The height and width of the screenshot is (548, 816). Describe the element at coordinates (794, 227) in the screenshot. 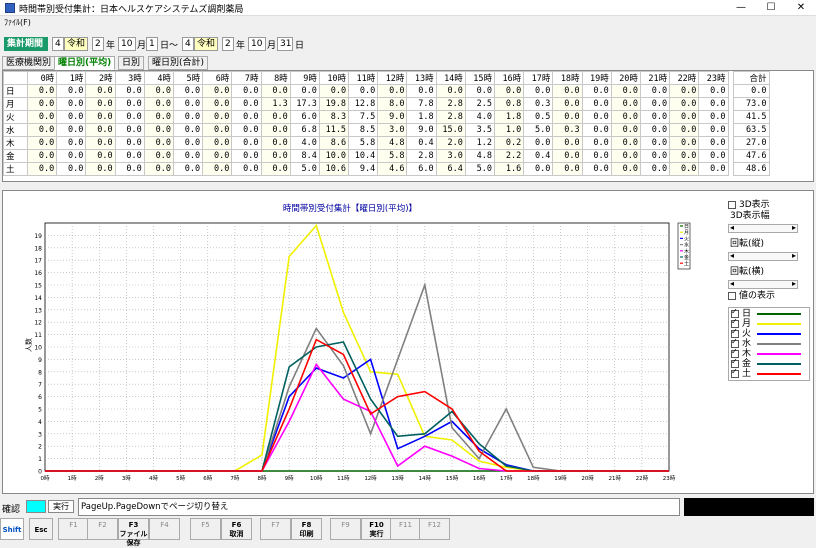

I see `arrow-right-icon: ▸` at that location.